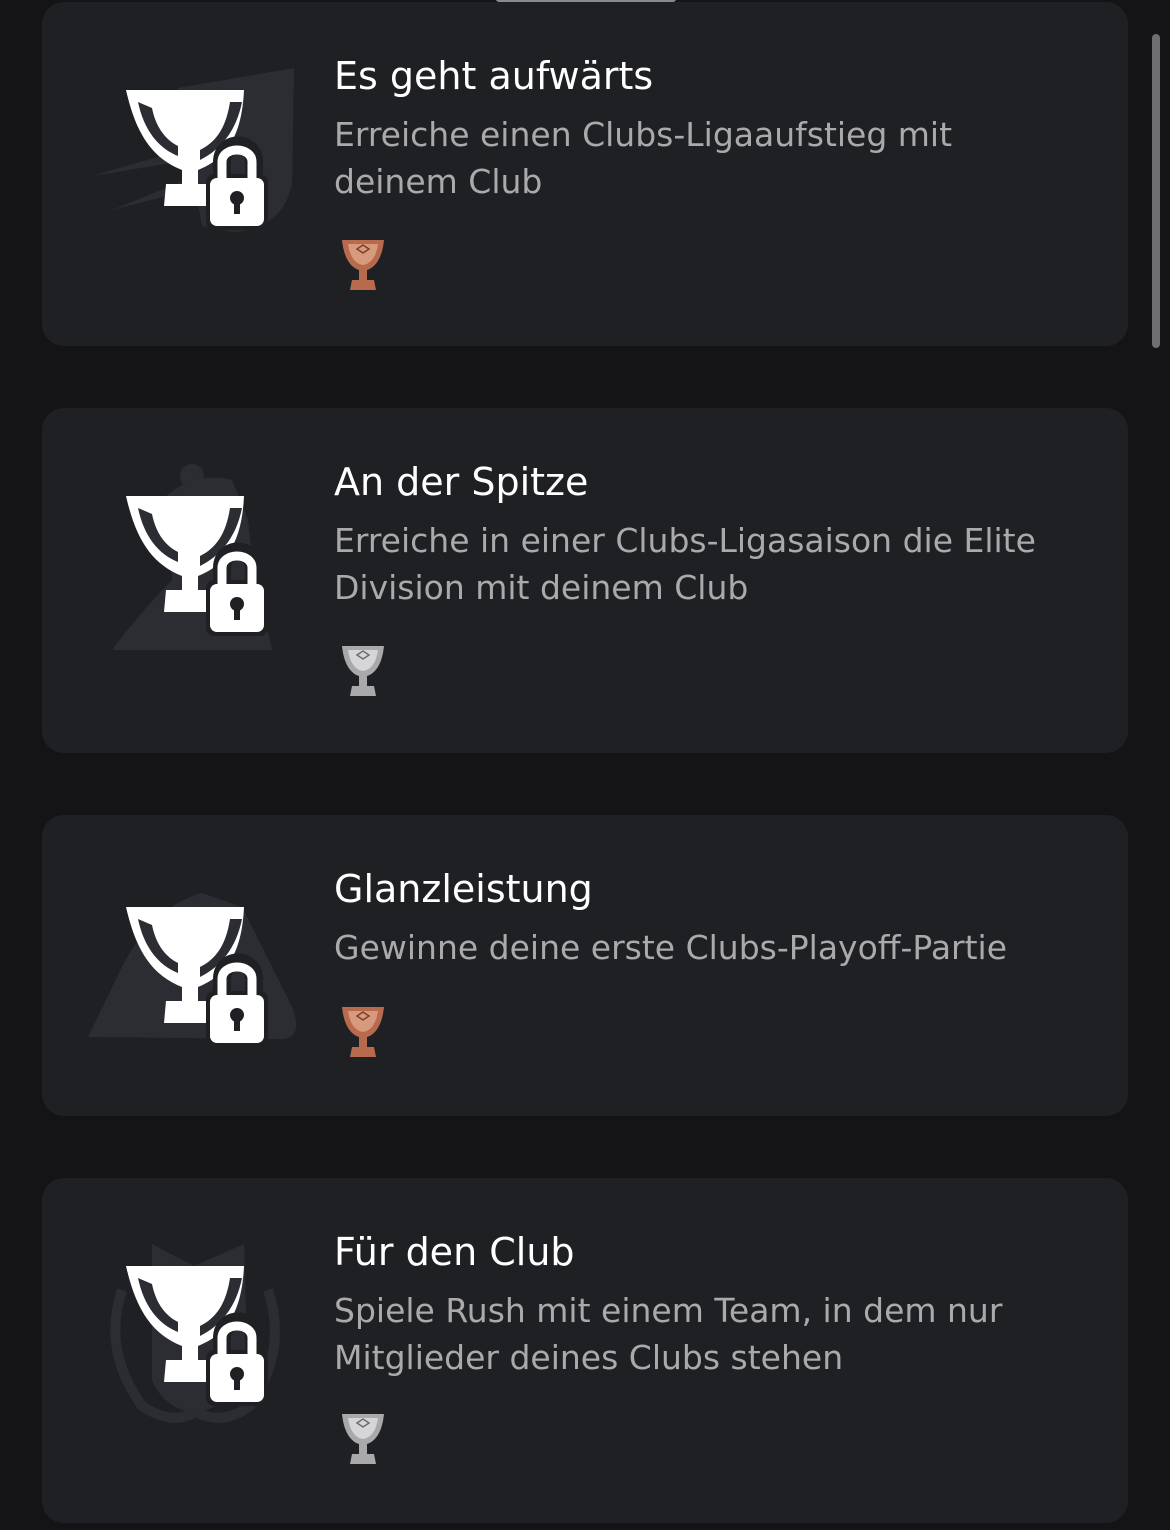 Image resolution: width=1170 pixels, height=1530 pixels. I want to click on trophy-title: Glanzleistung, so click(463, 889).